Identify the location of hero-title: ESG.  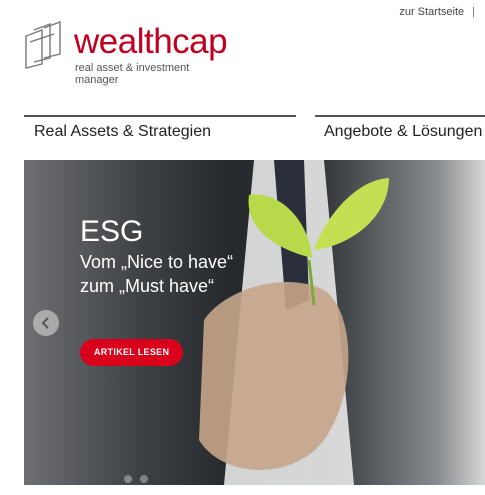
(112, 231).